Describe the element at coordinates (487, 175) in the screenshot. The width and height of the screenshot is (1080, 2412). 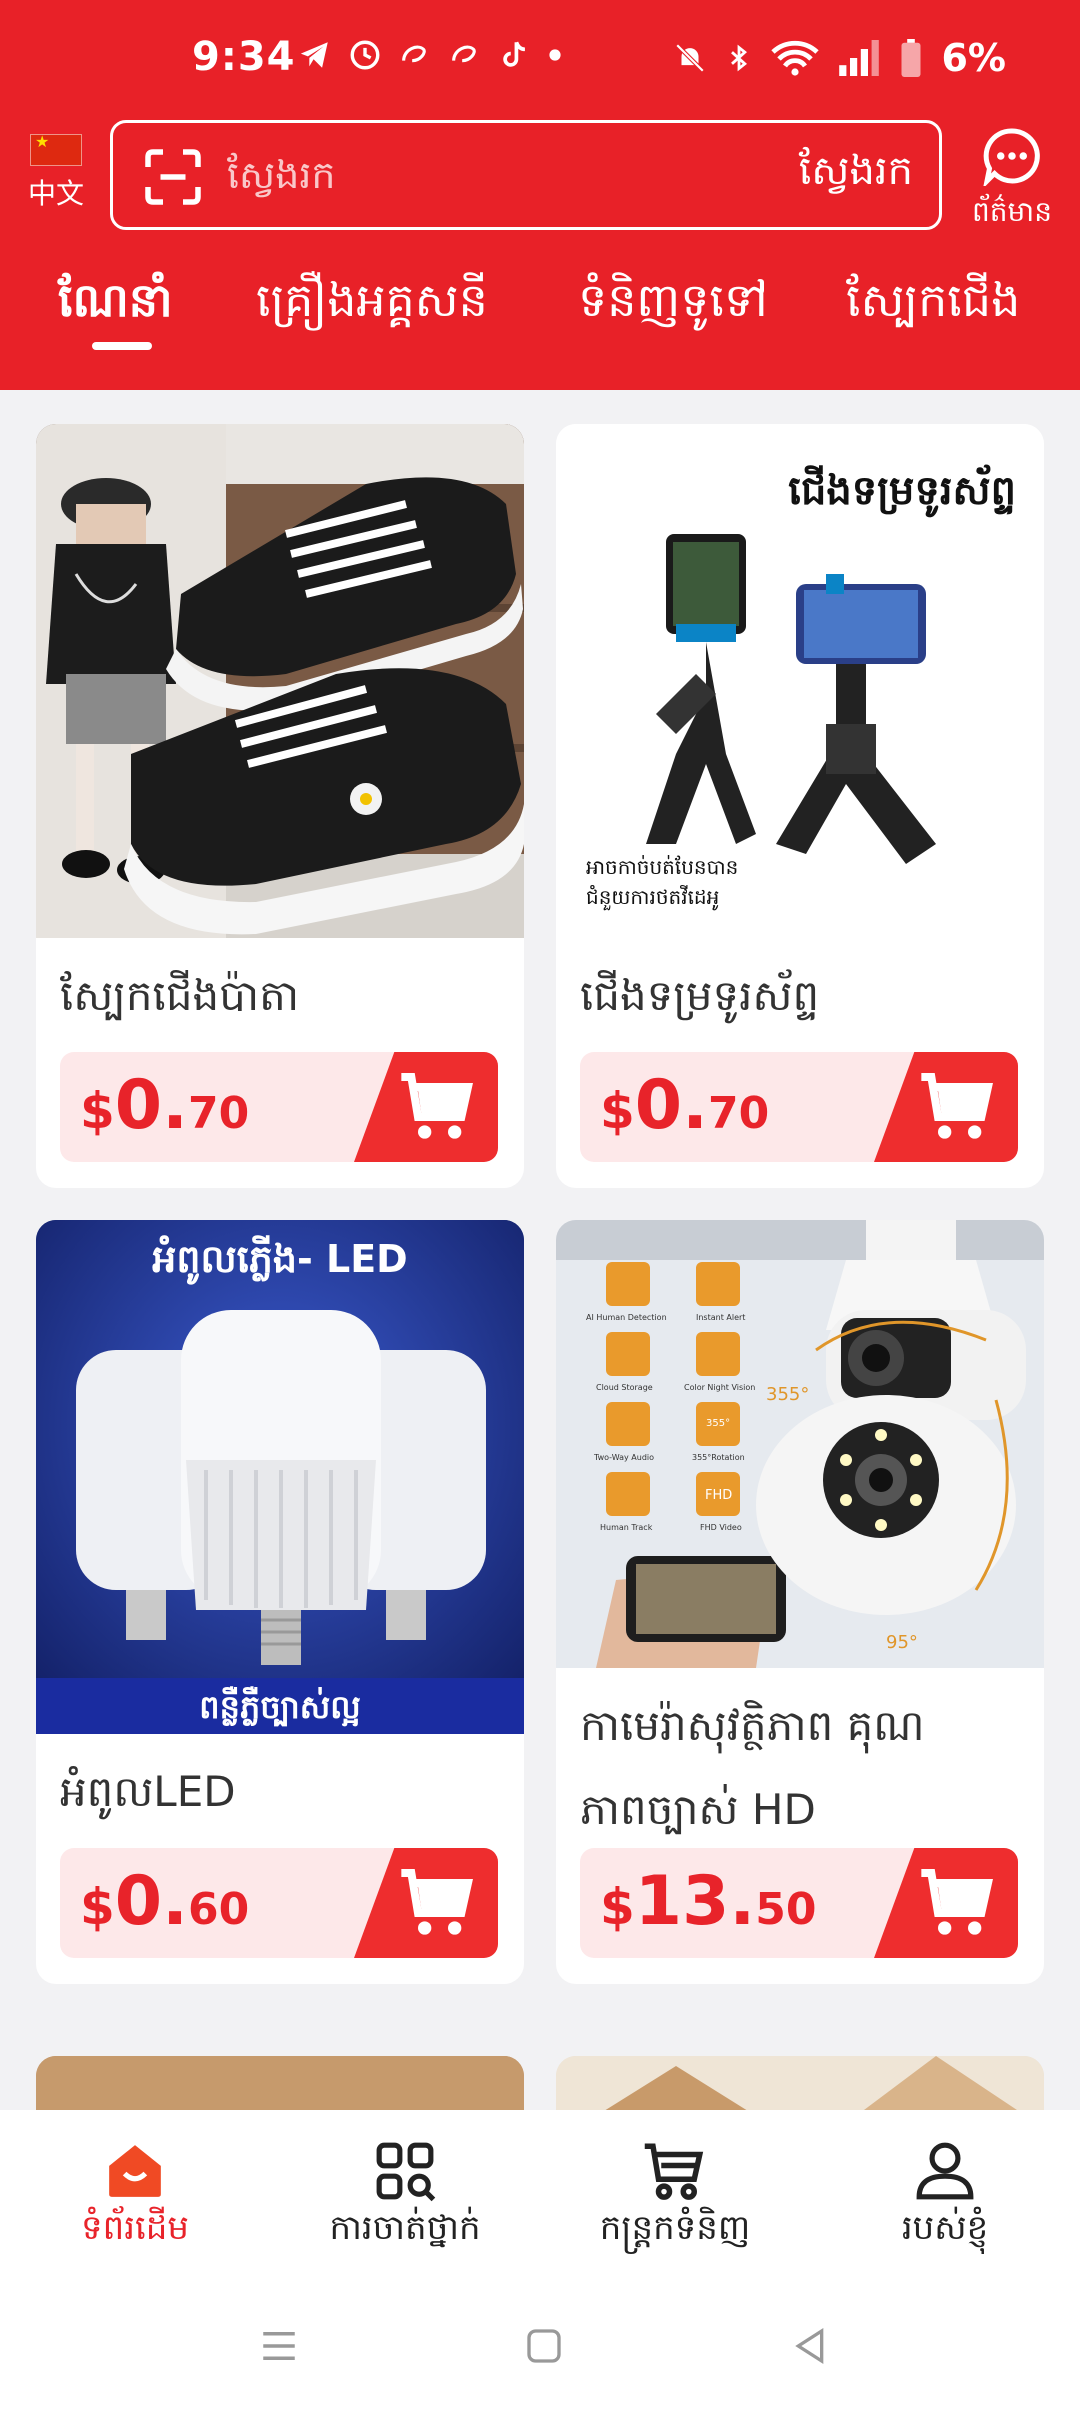
I see `search-input` at that location.